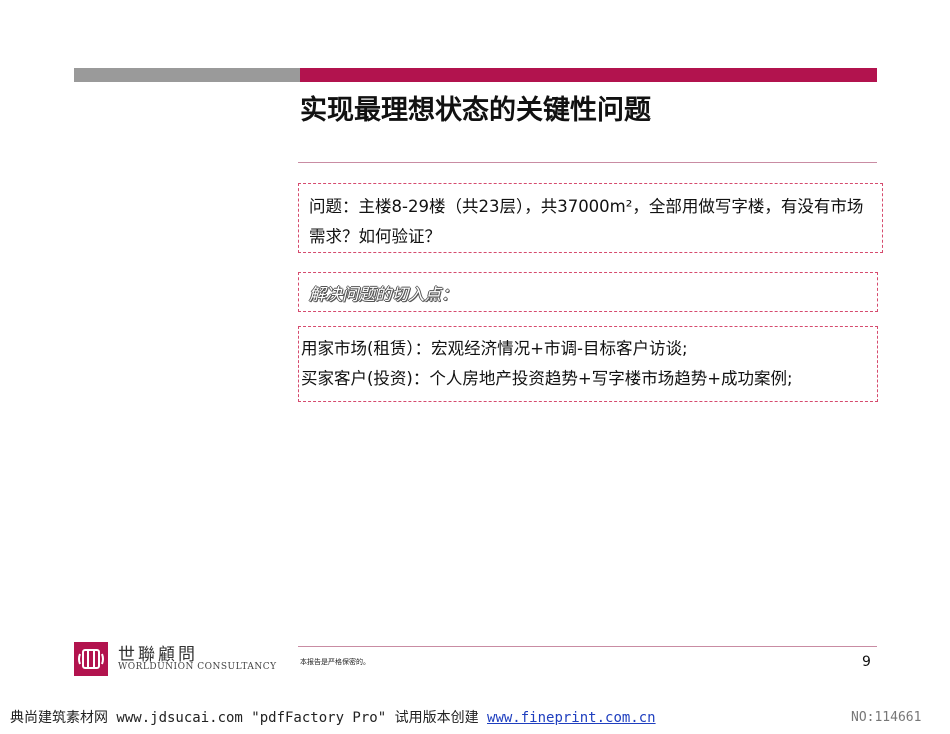 This screenshot has height=734, width=950. What do you see at coordinates (588, 75) in the screenshot?
I see `header-bar-accent` at bounding box center [588, 75].